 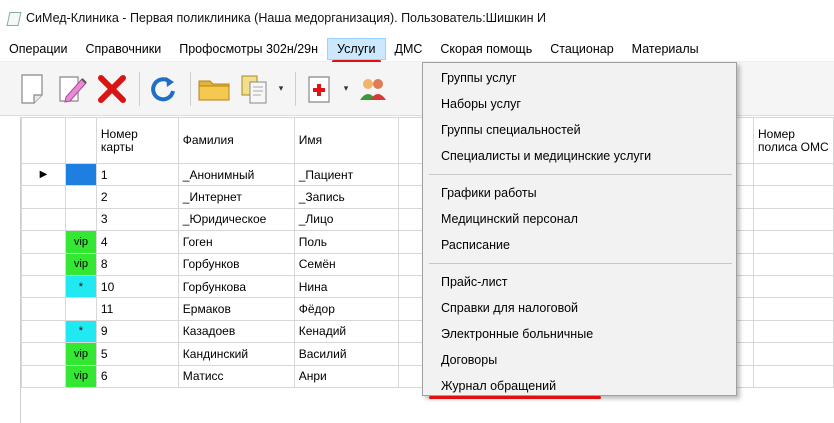 What do you see at coordinates (236, 376) in the screenshot?
I see `lastname-cell: Матисс` at bounding box center [236, 376].